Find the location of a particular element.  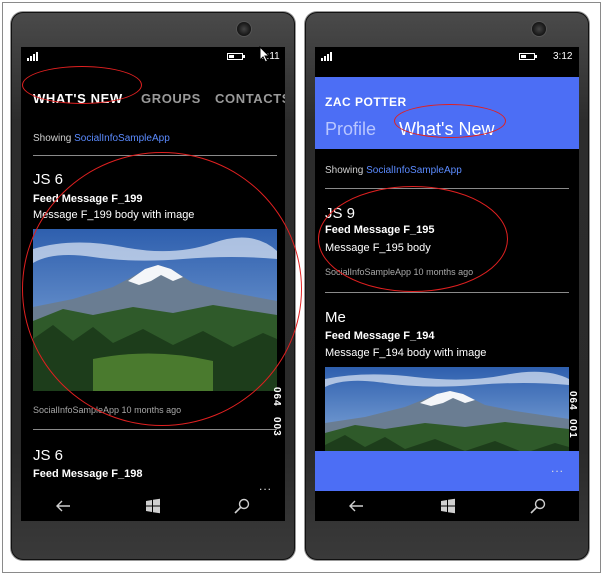

post-title: Feed Message F_195 is located at coordinates (380, 230).